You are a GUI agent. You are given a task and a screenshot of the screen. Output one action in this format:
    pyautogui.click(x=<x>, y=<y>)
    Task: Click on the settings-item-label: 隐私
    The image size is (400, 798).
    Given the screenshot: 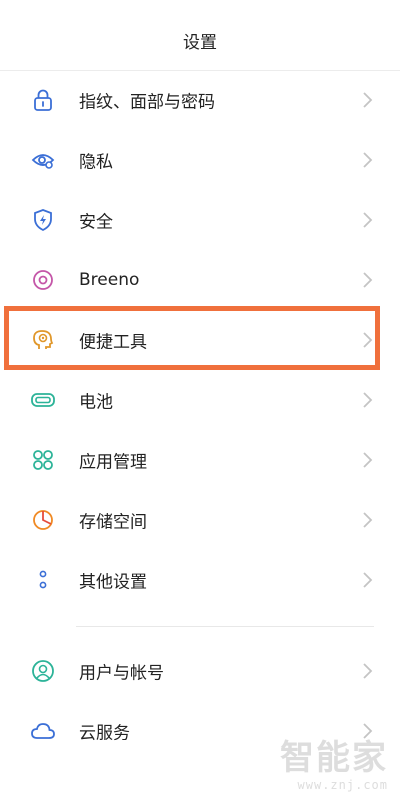 What is the action you would take?
    pyautogui.click(x=96, y=162)
    